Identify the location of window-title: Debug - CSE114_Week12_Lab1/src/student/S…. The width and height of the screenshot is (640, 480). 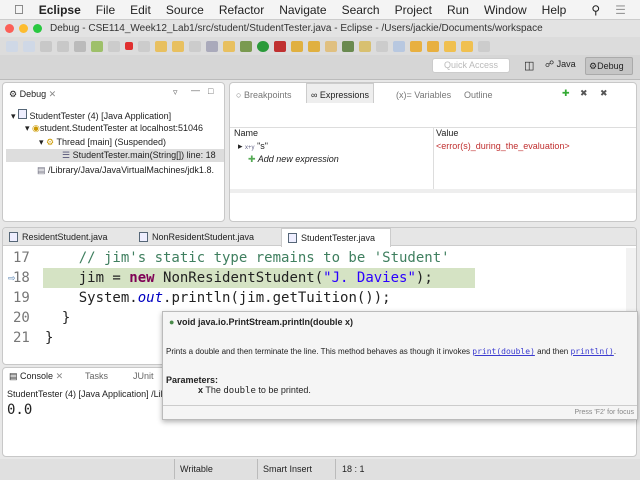
(296, 28).